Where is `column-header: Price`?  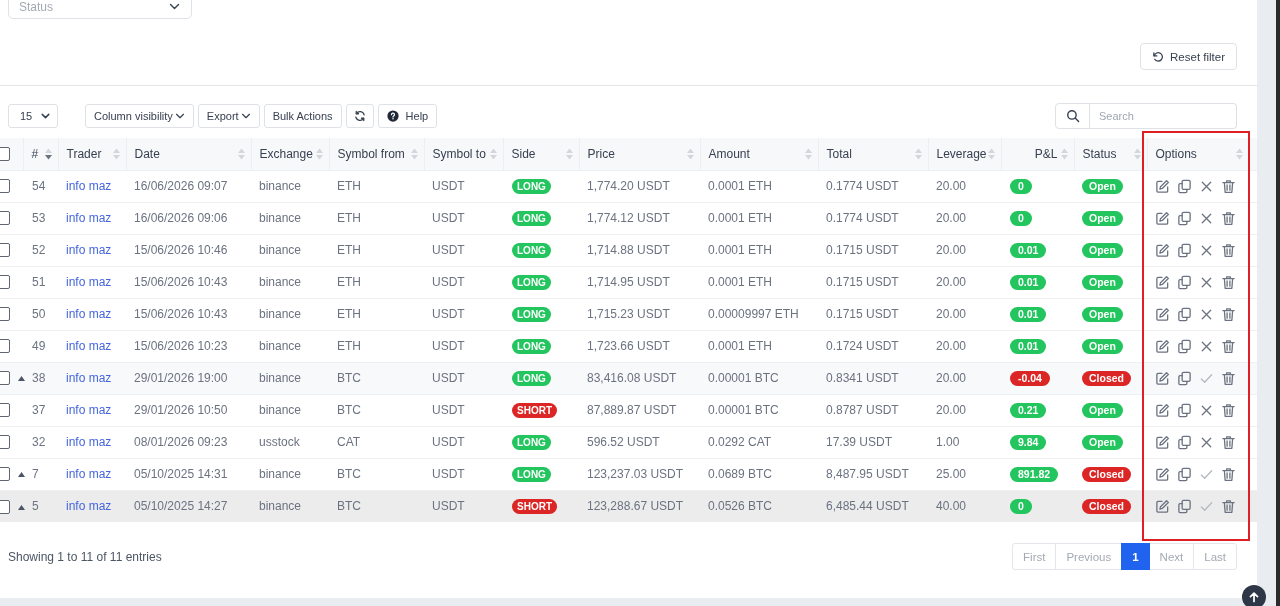 column-header: Price is located at coordinates (639, 154).